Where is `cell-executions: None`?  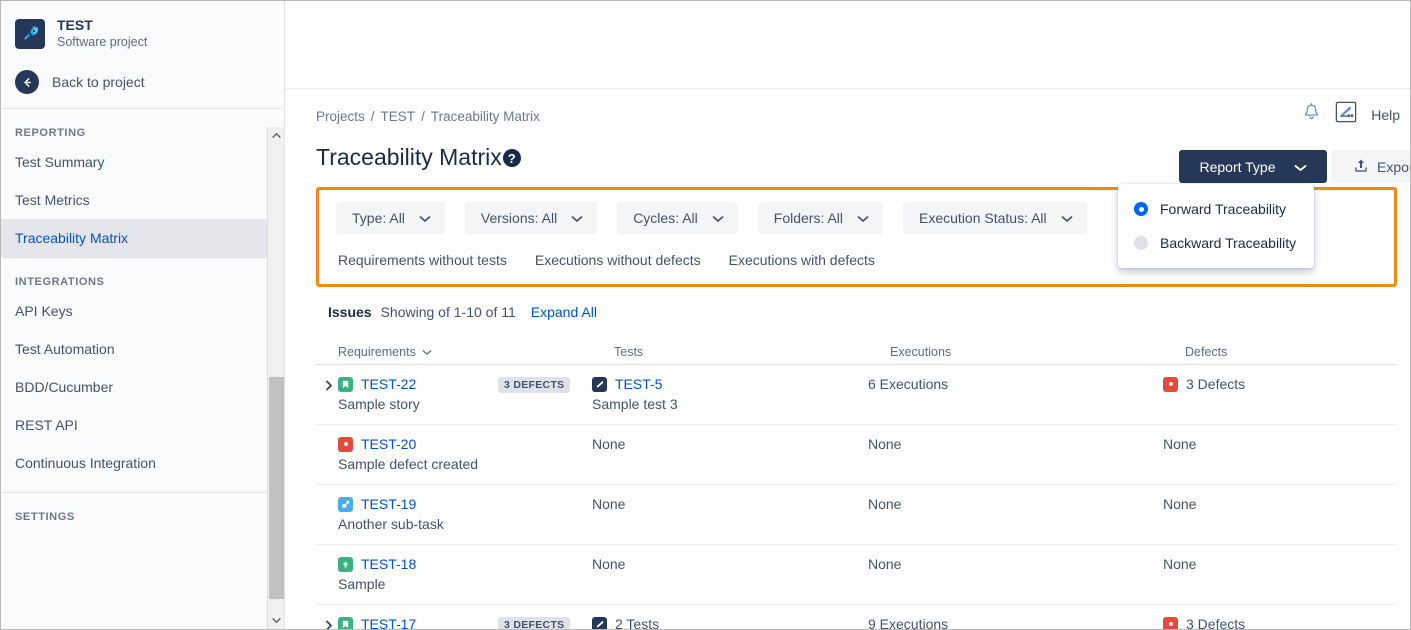
cell-executions: None is located at coordinates (1015, 575).